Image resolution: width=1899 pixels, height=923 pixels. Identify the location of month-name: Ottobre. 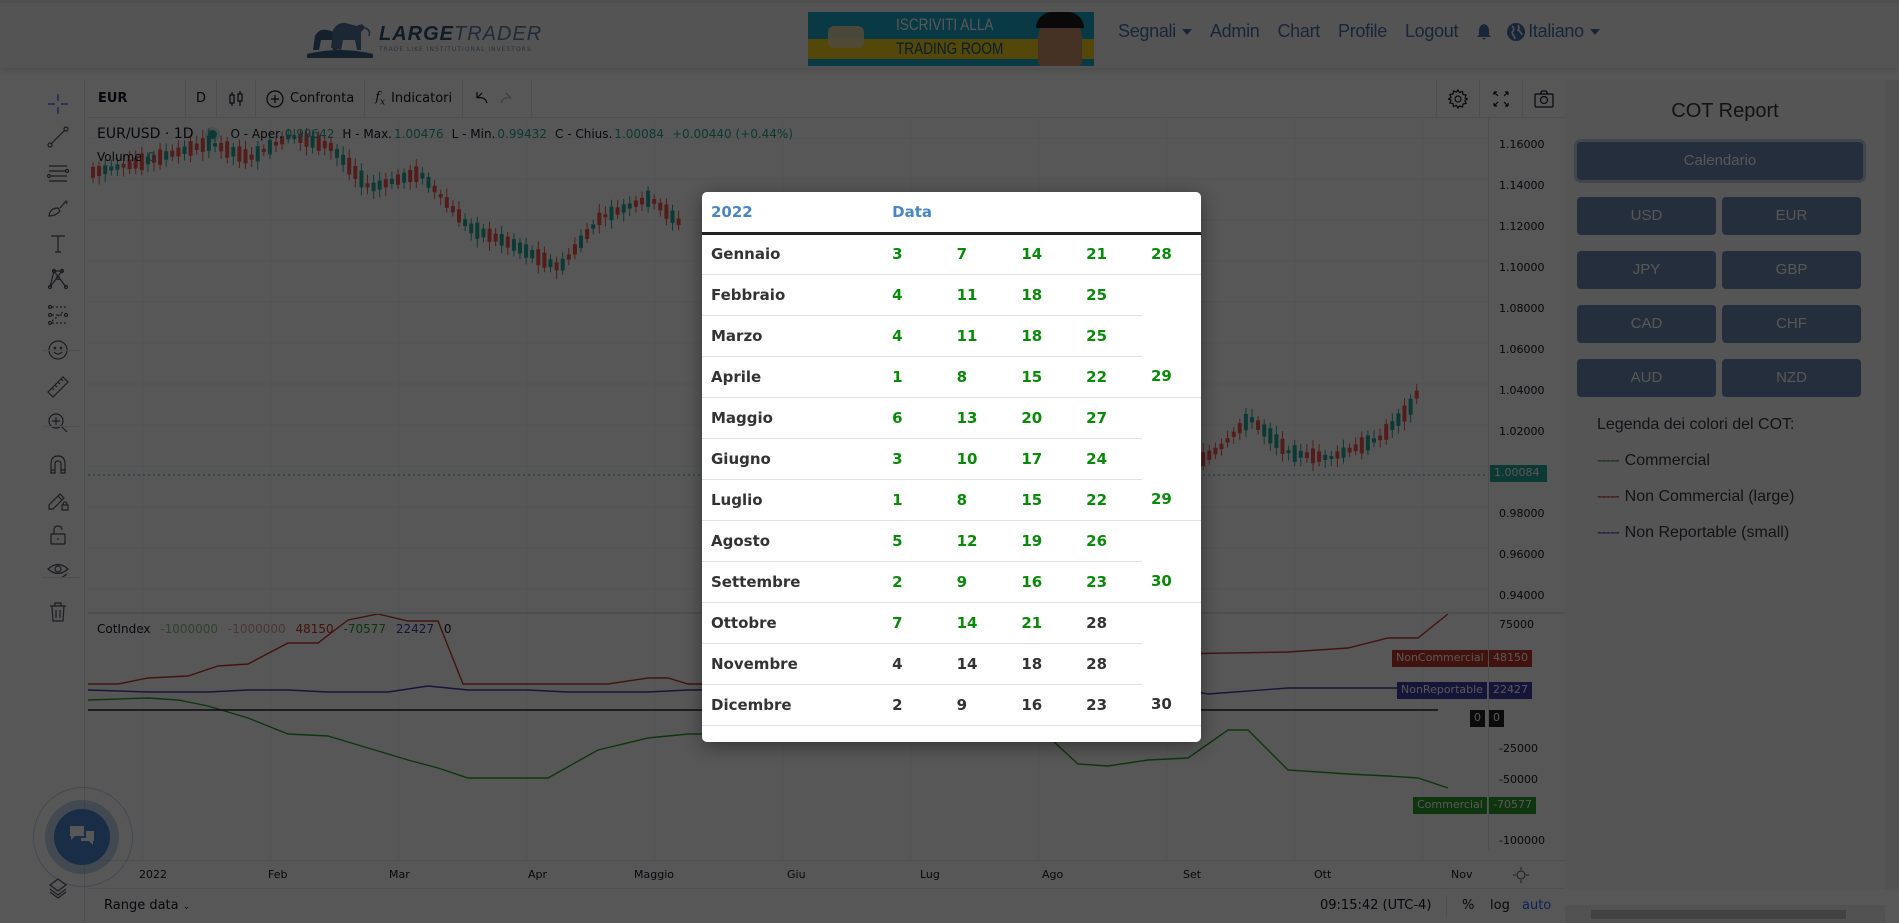
(793, 623).